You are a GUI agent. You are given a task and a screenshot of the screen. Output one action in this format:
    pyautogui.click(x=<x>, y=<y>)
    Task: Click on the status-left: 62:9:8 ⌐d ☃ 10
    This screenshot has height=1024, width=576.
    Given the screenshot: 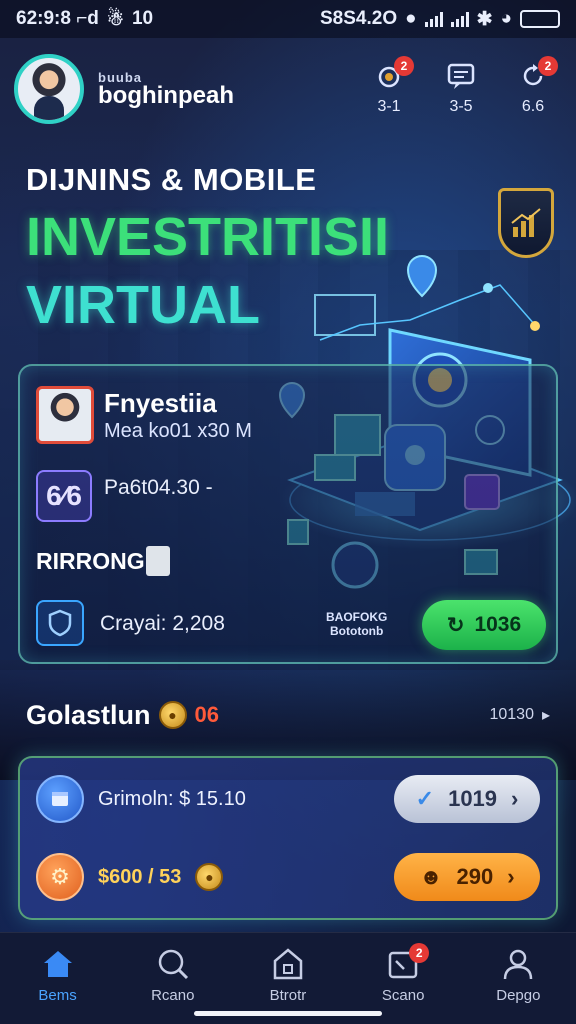 What is the action you would take?
    pyautogui.click(x=84, y=19)
    